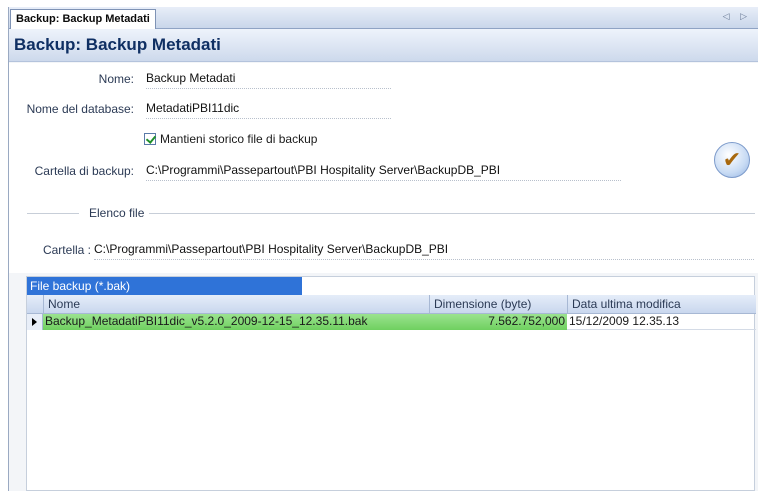 This screenshot has width=758, height=491. I want to click on name-field: Backup Metadati, so click(268, 80).